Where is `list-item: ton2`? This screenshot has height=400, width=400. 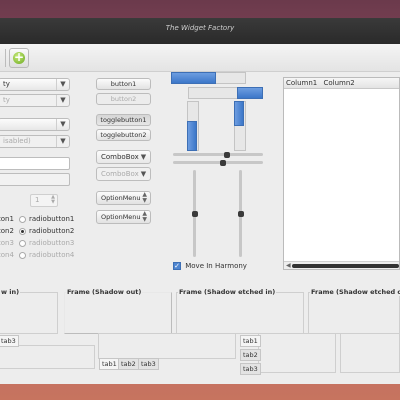 list-item: ton2 is located at coordinates (7, 231).